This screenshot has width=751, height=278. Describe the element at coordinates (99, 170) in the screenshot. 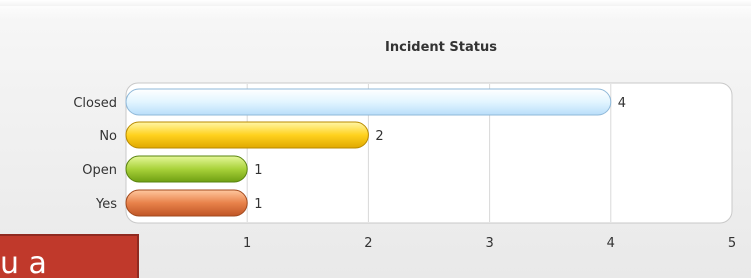

I see `category-label: Open` at that location.